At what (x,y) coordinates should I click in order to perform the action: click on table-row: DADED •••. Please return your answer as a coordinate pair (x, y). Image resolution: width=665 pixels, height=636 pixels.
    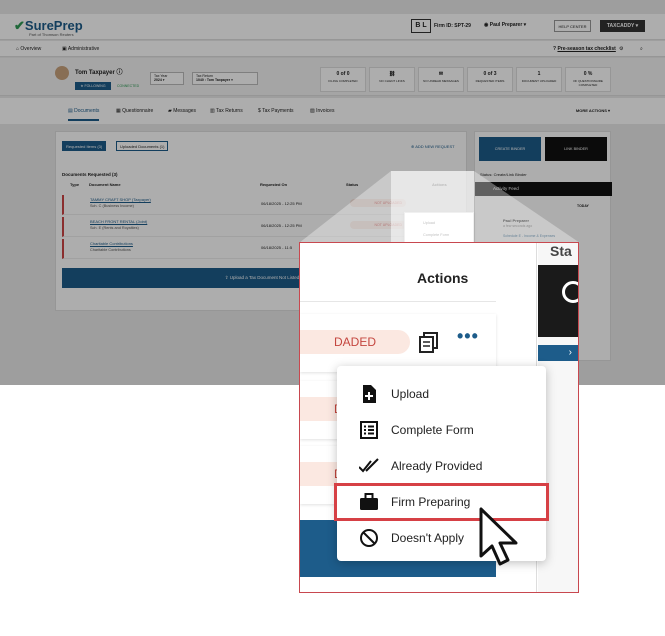
    Looking at the image, I should click on (398, 343).